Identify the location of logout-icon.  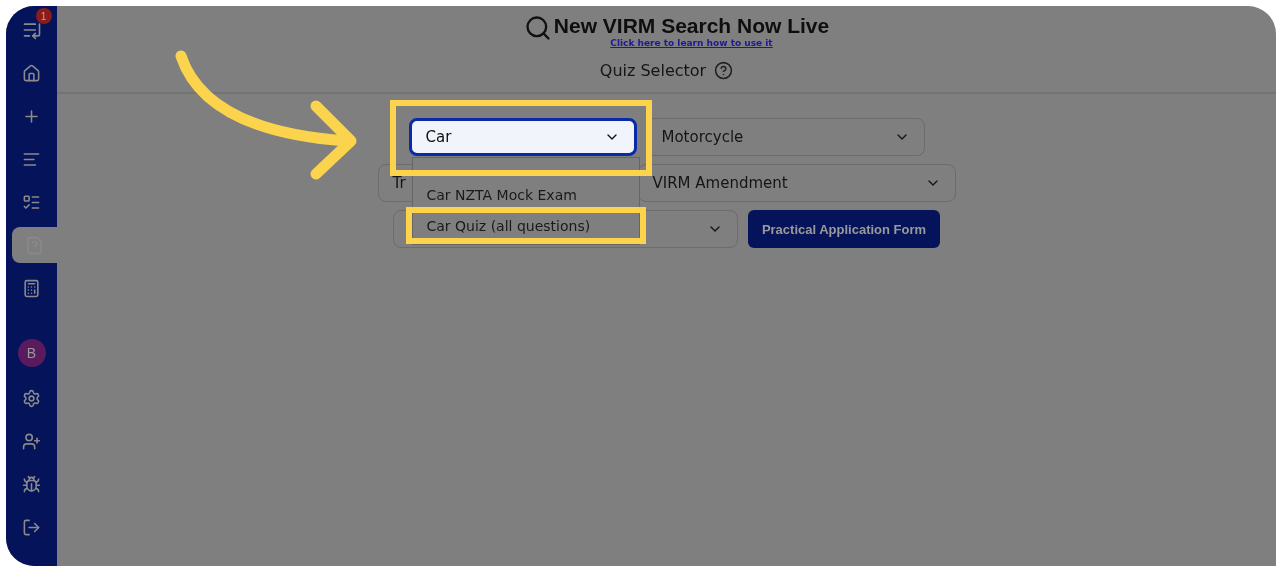
(31, 527).